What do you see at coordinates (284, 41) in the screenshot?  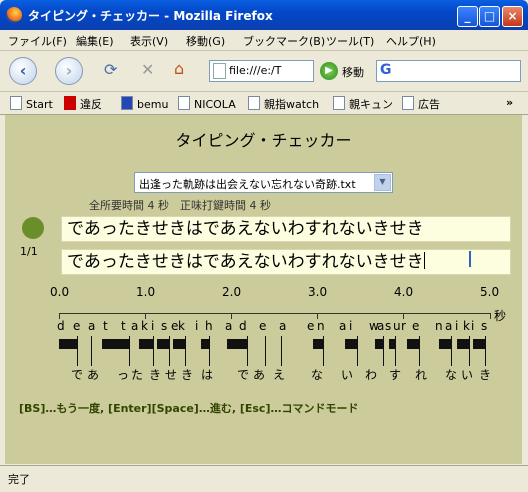 I see `menu-bookmarks: ブックマーク(B)` at bounding box center [284, 41].